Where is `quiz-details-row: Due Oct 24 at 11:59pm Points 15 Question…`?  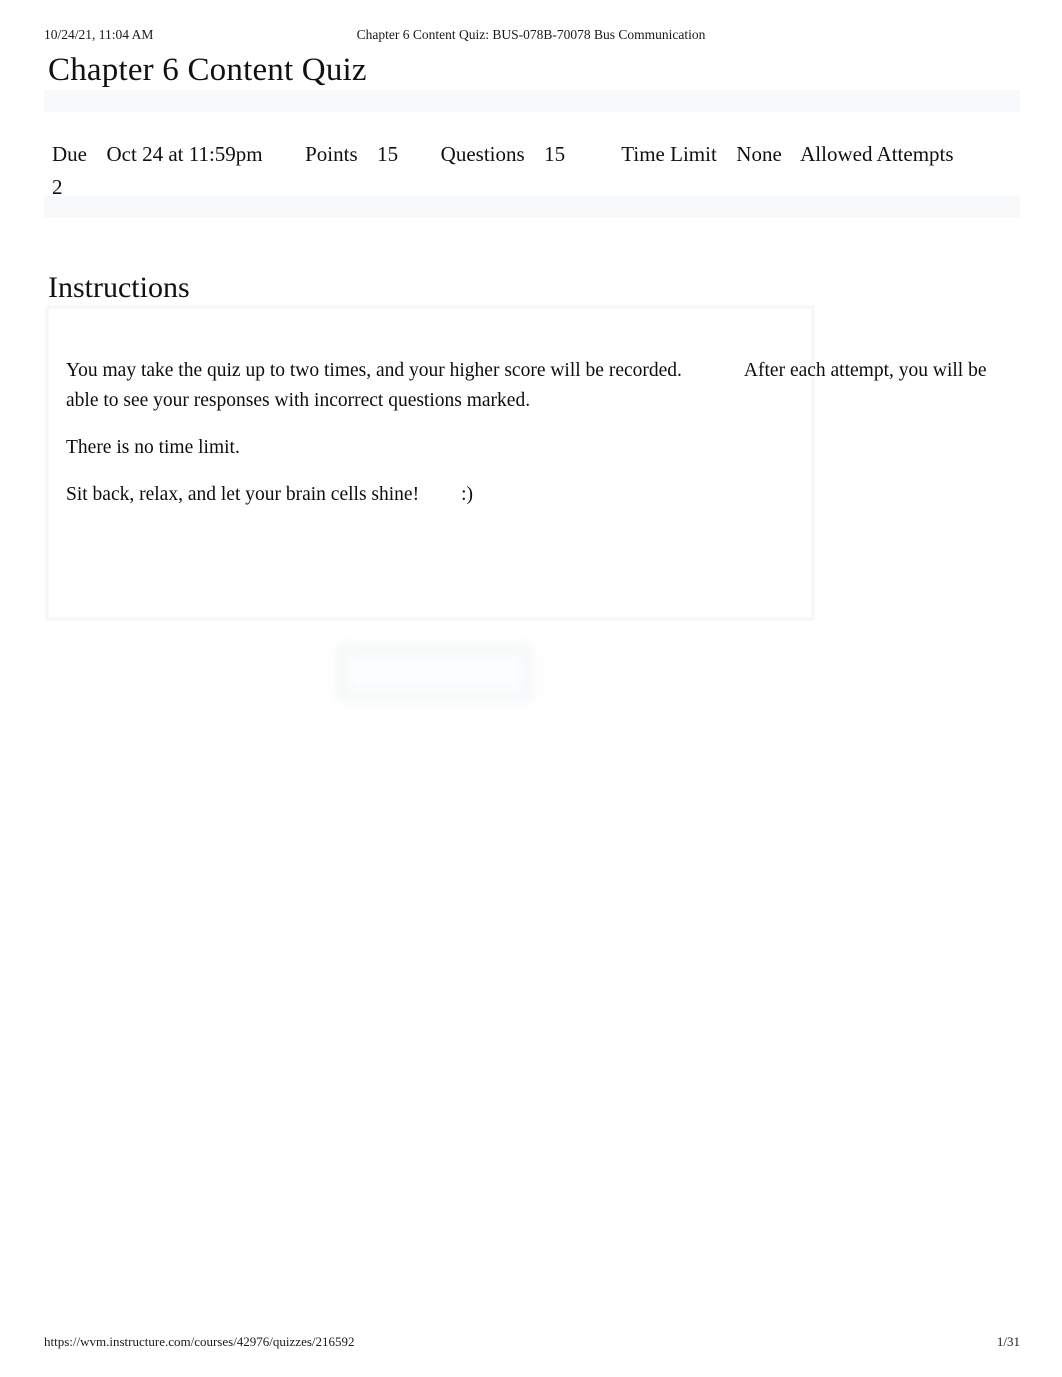 quiz-details-row: Due Oct 24 at 11:59pm Points 15 Question… is located at coordinates (517, 171).